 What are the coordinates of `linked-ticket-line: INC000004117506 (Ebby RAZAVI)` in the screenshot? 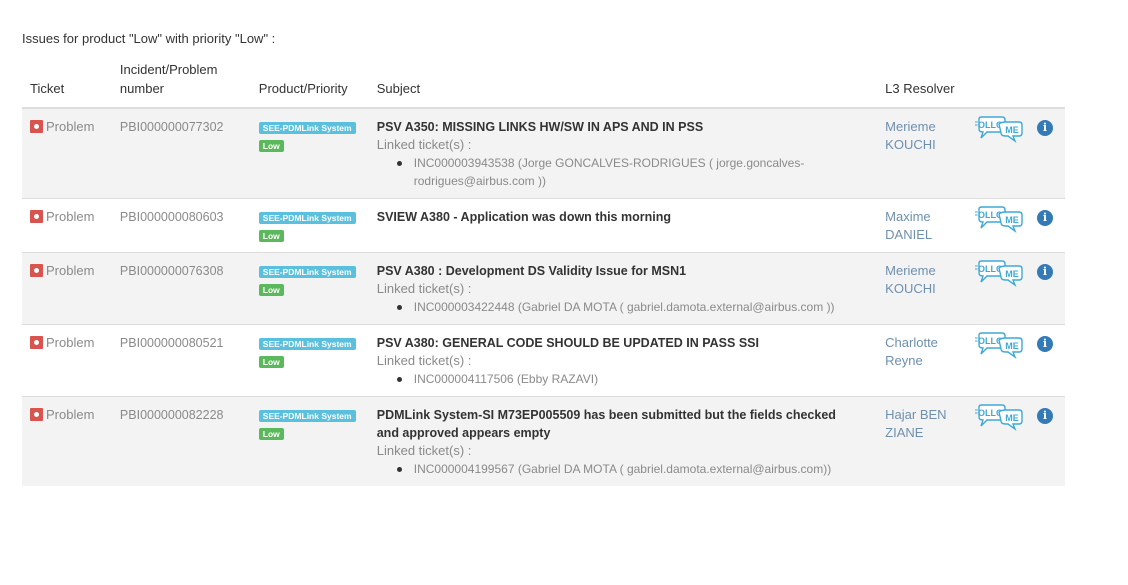 It's located at (506, 379).